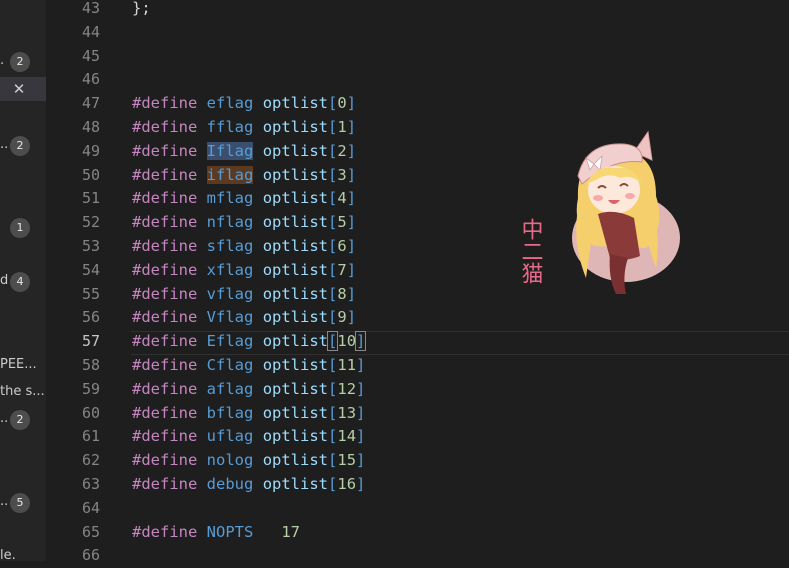 The image size is (789, 568). Describe the element at coordinates (2, 60) in the screenshot. I see `sidebar-item-label: .` at that location.